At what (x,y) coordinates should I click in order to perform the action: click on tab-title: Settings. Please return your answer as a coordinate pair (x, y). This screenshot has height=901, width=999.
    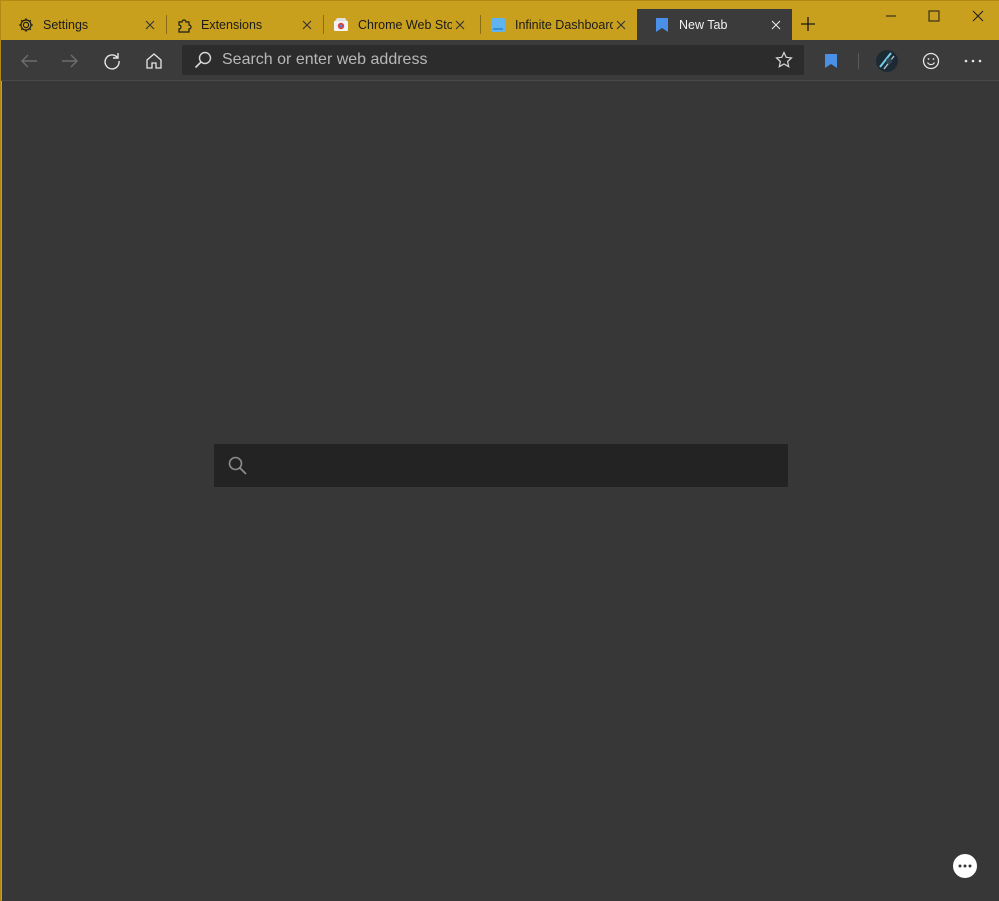
    Looking at the image, I should click on (66, 24).